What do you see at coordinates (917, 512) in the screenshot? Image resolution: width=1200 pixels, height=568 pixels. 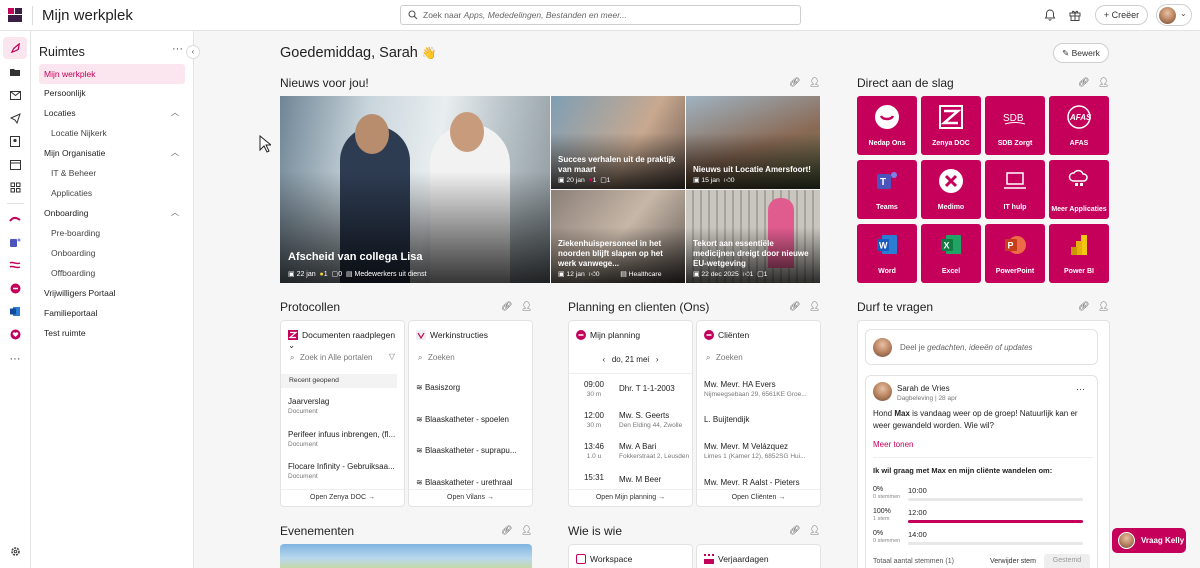 I see `poll-option-label: 12:00` at bounding box center [917, 512].